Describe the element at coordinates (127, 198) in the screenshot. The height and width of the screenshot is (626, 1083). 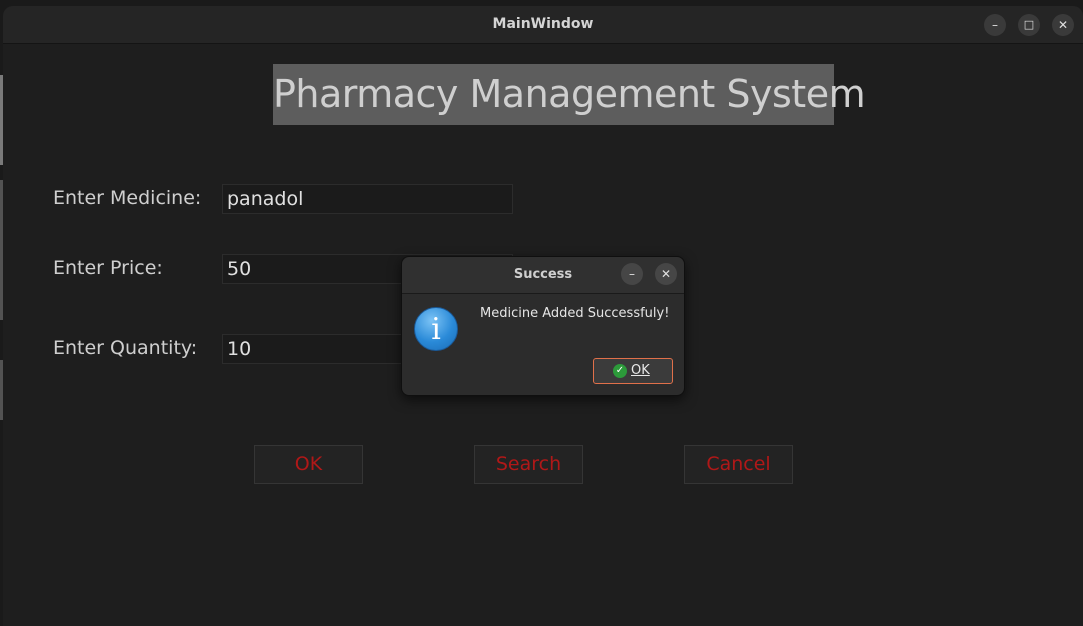
I see `medicine-label: Enter Medicine:` at that location.